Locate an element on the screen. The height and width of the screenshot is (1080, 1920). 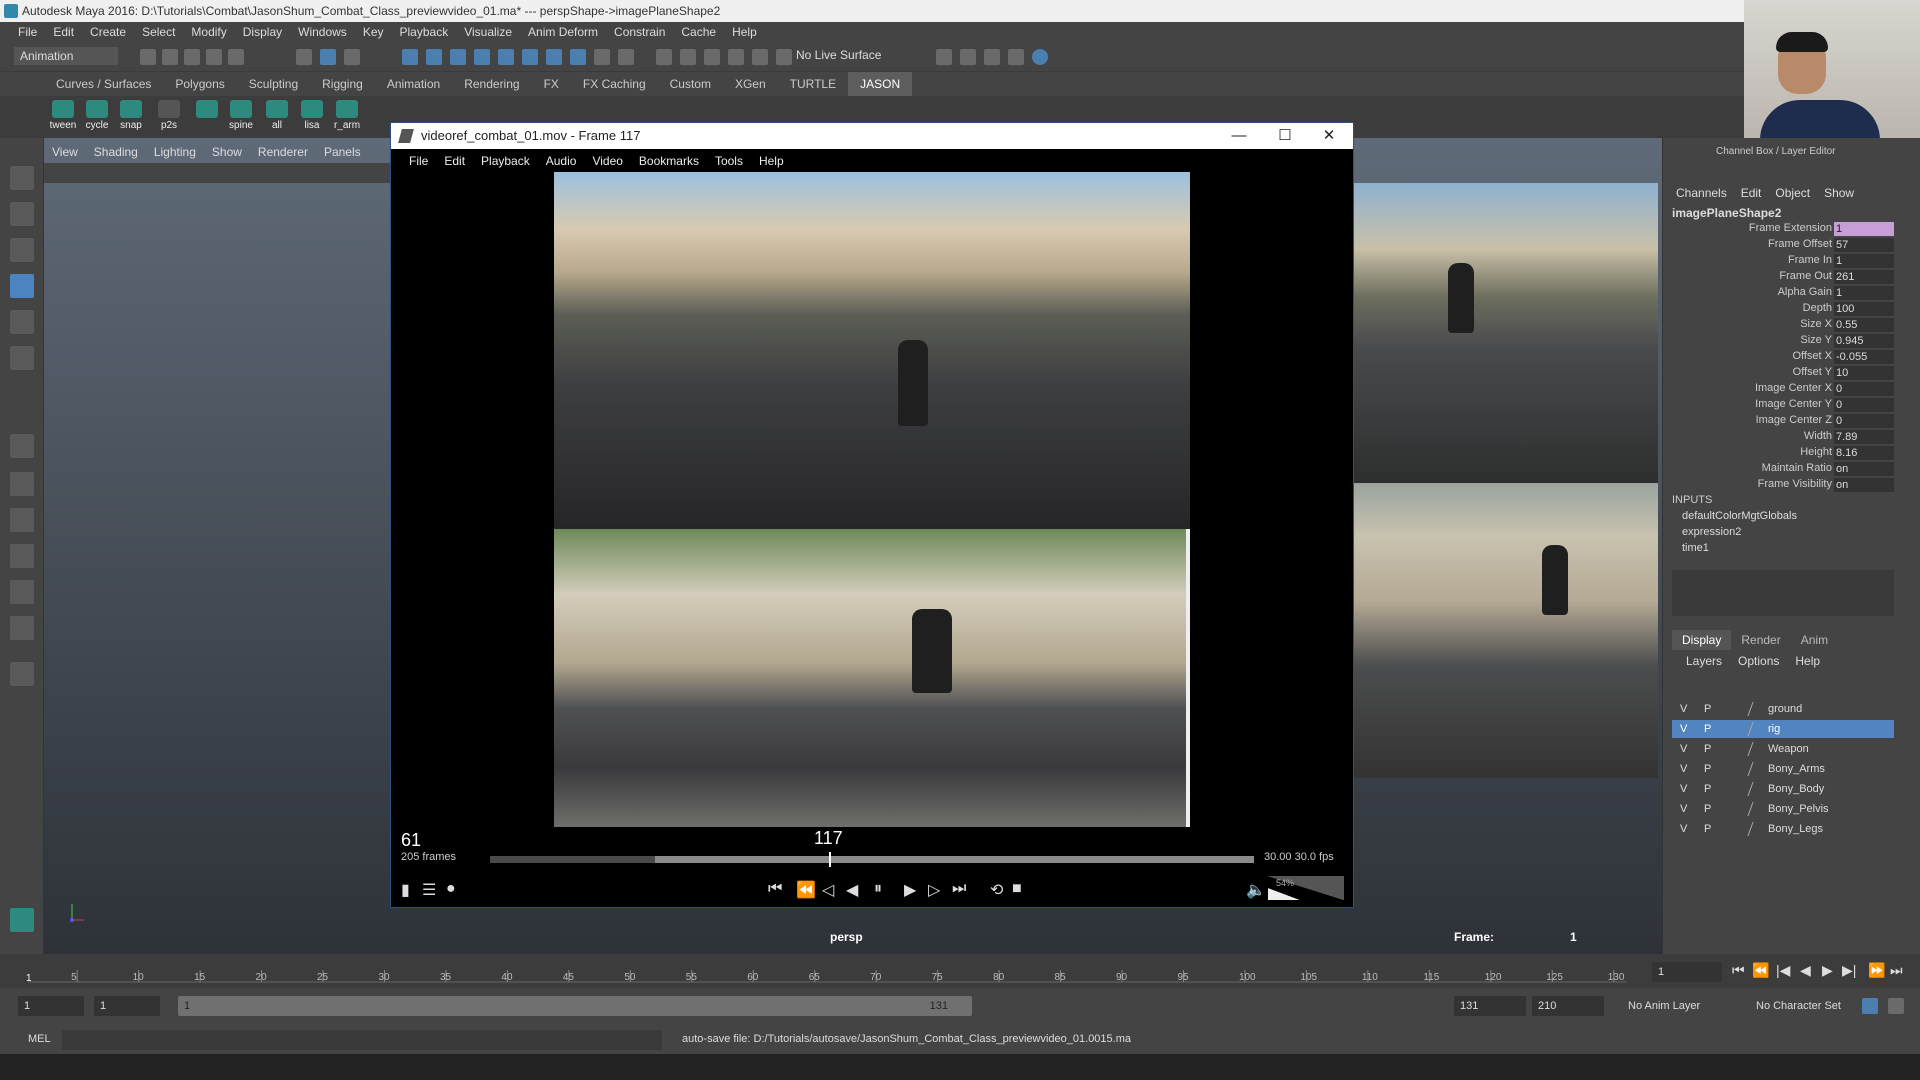
attribute-value: 7.89 is located at coordinates (1864, 437).